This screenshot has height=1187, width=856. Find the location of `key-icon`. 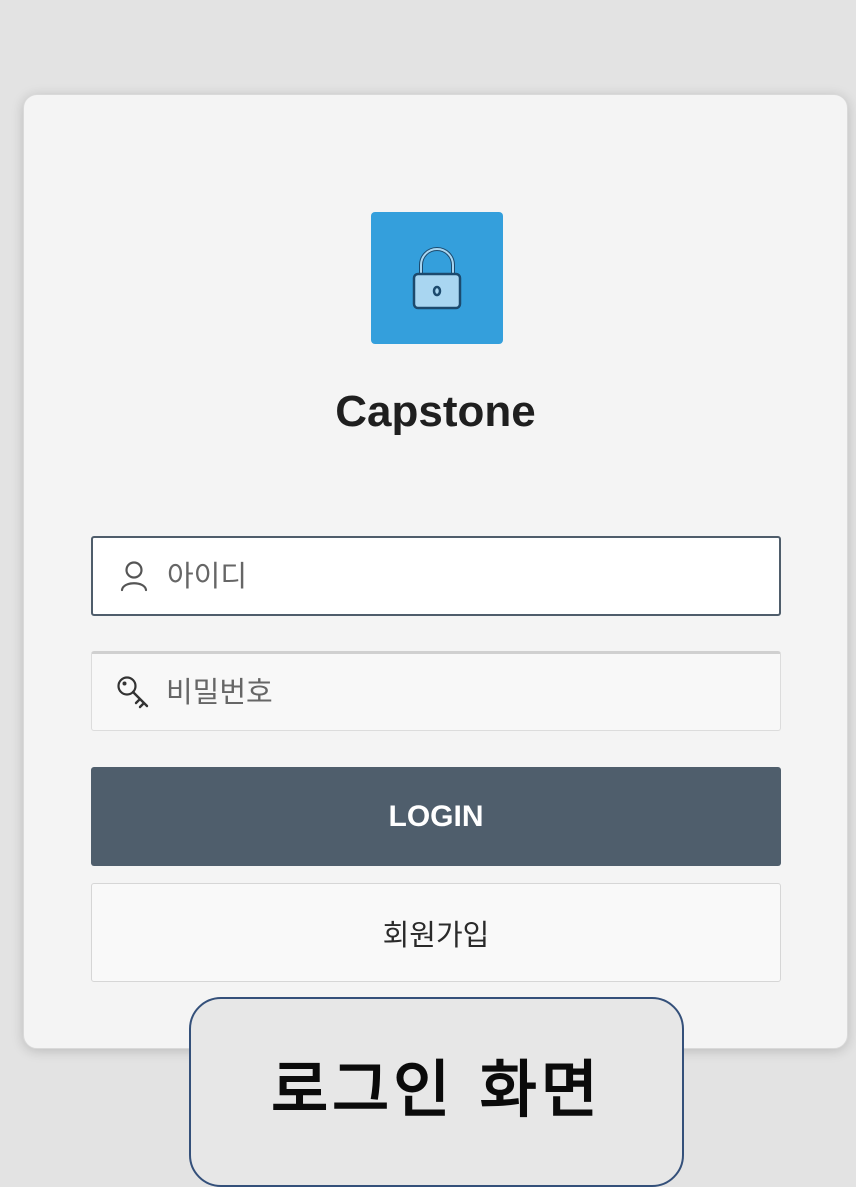

key-icon is located at coordinates (133, 692).